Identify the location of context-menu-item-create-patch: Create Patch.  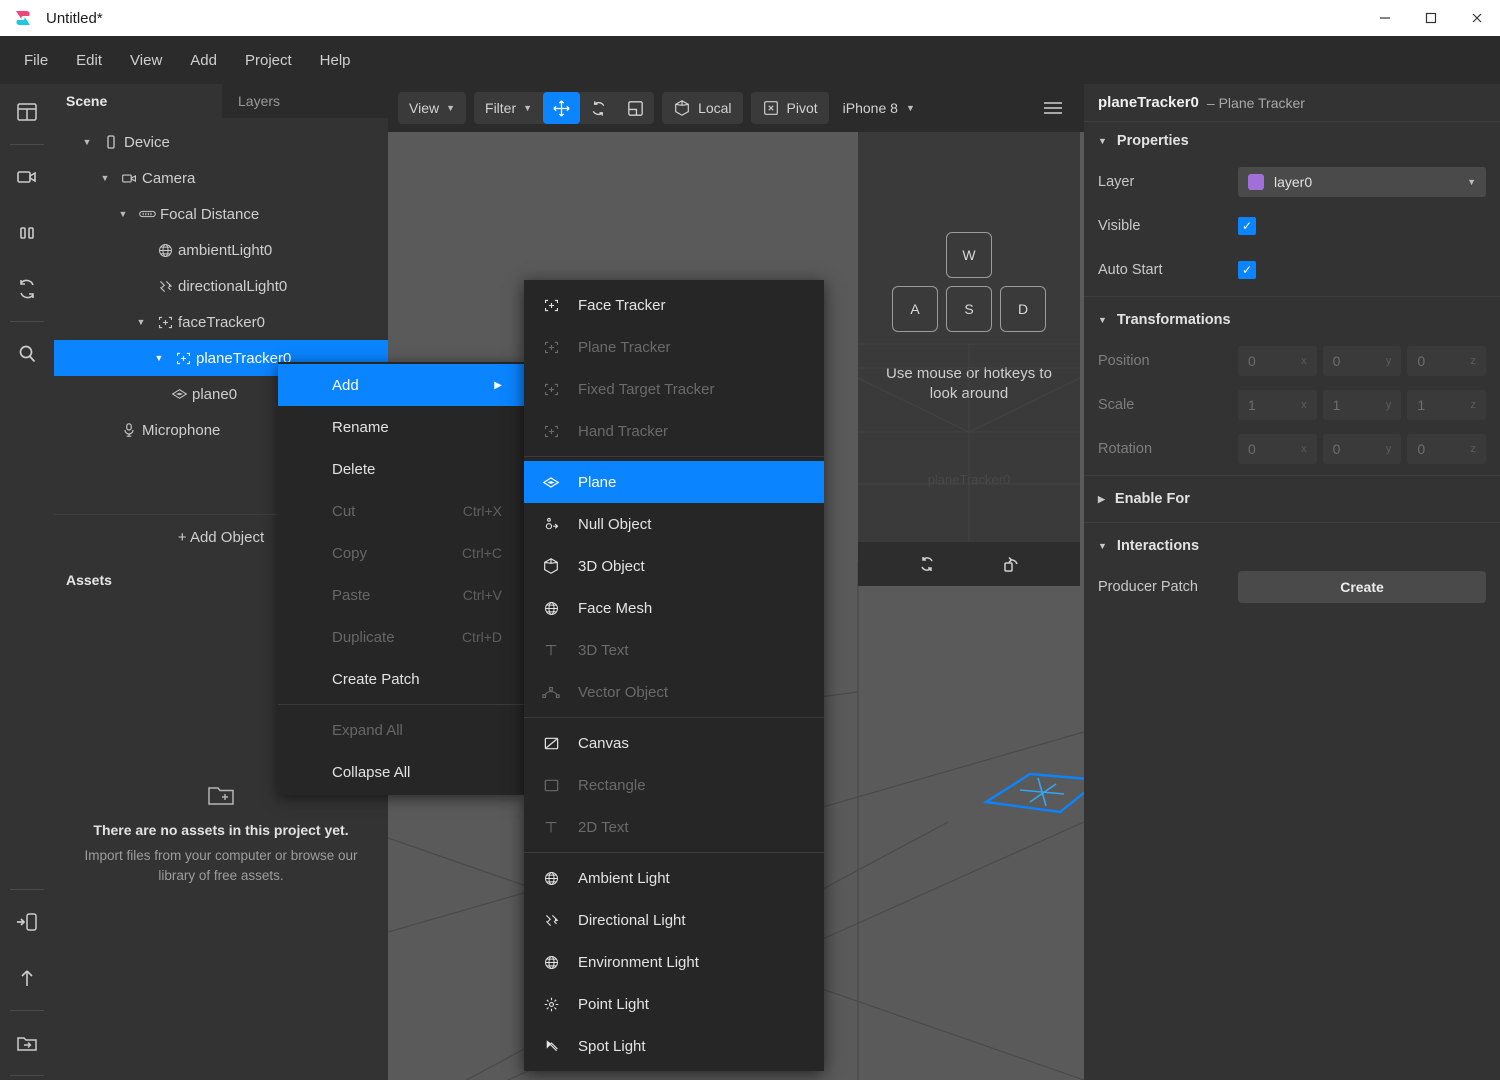
(401, 679).